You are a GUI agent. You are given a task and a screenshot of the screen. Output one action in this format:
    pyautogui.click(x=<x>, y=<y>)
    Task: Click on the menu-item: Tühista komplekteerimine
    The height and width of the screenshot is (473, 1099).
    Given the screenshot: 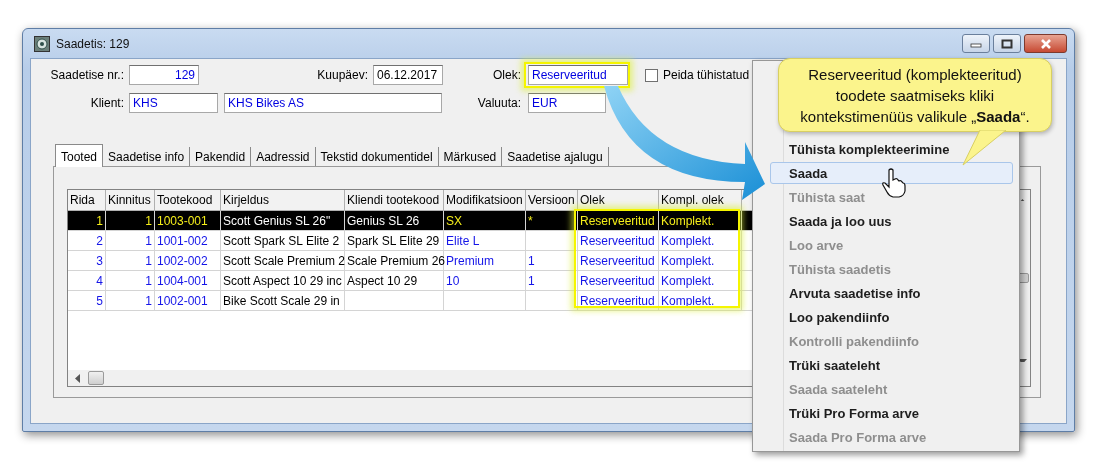 What is the action you would take?
    pyautogui.click(x=891, y=149)
    